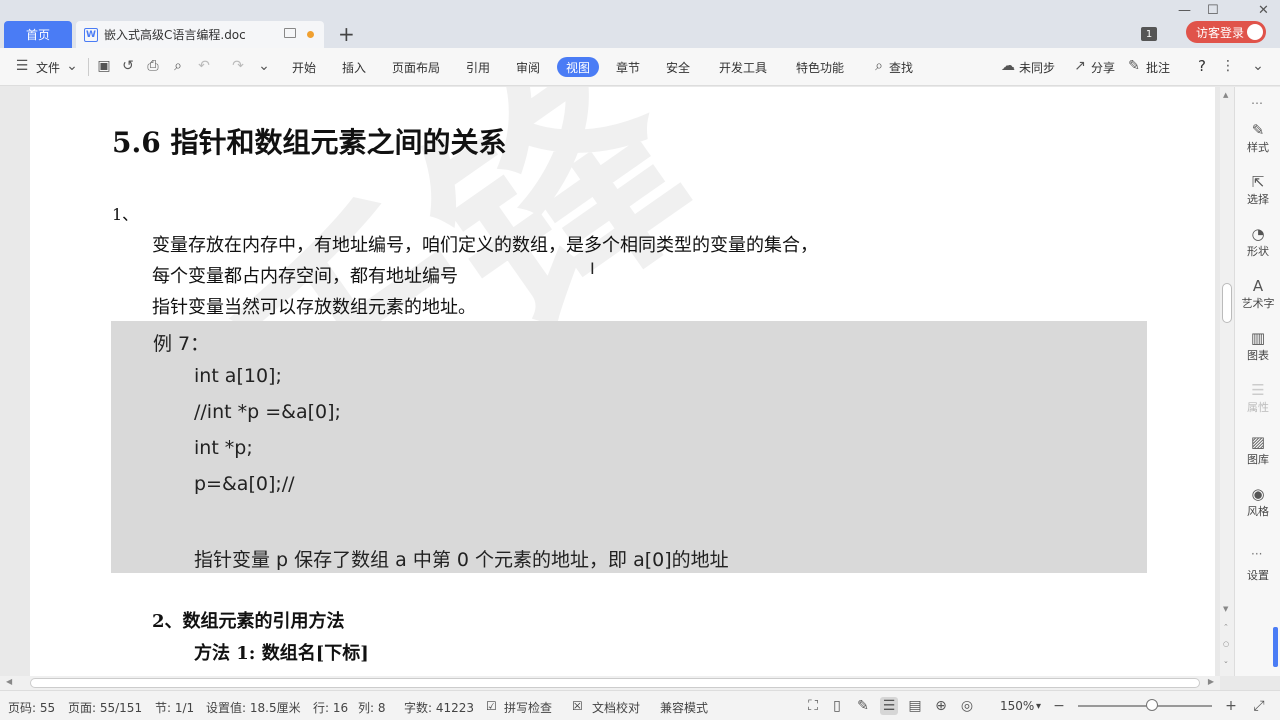 Image resolution: width=1280 pixels, height=720 pixels. What do you see at coordinates (1037, 67) in the screenshot?
I see `sync-status: 未同步` at bounding box center [1037, 67].